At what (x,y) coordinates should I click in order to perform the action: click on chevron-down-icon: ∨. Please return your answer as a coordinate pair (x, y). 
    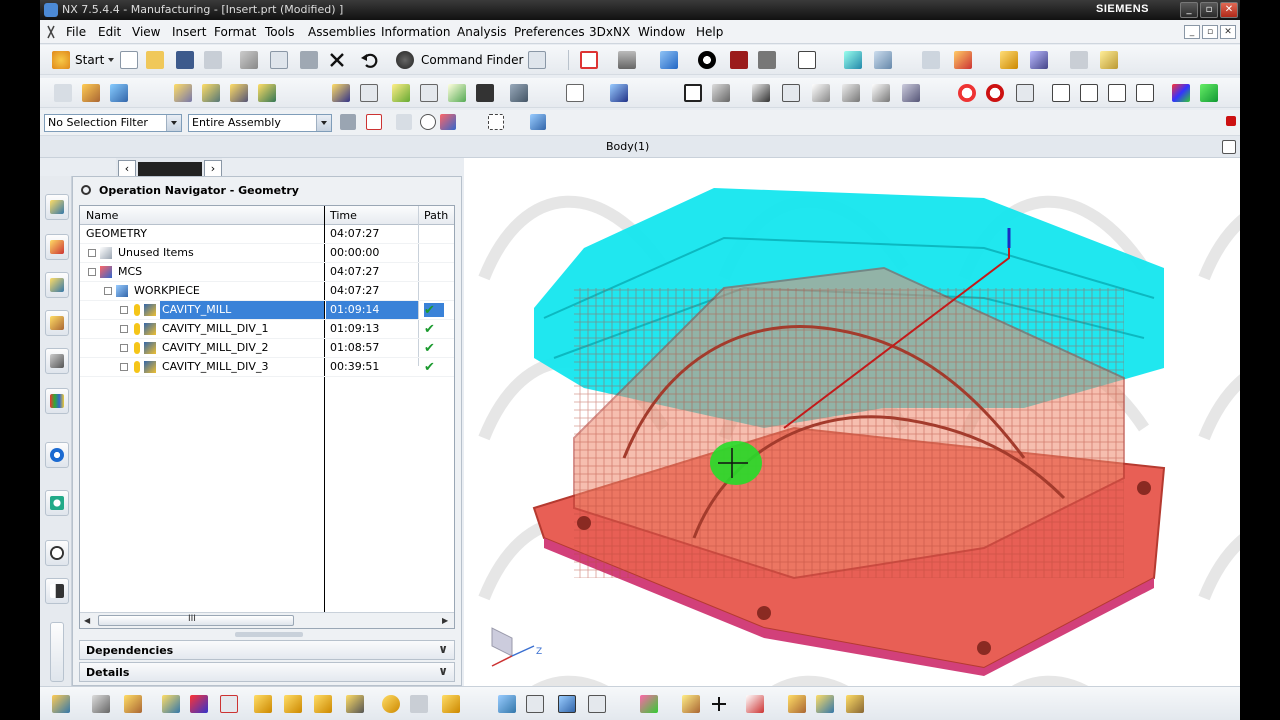
    Looking at the image, I should click on (443, 649).